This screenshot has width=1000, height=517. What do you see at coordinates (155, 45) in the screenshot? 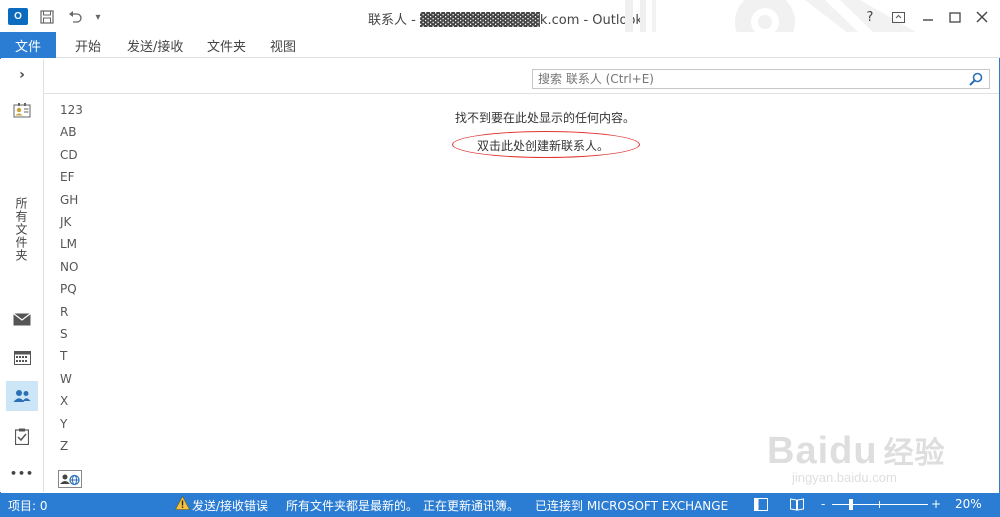
I see `tab-send-receive: 发送/接收` at bounding box center [155, 45].